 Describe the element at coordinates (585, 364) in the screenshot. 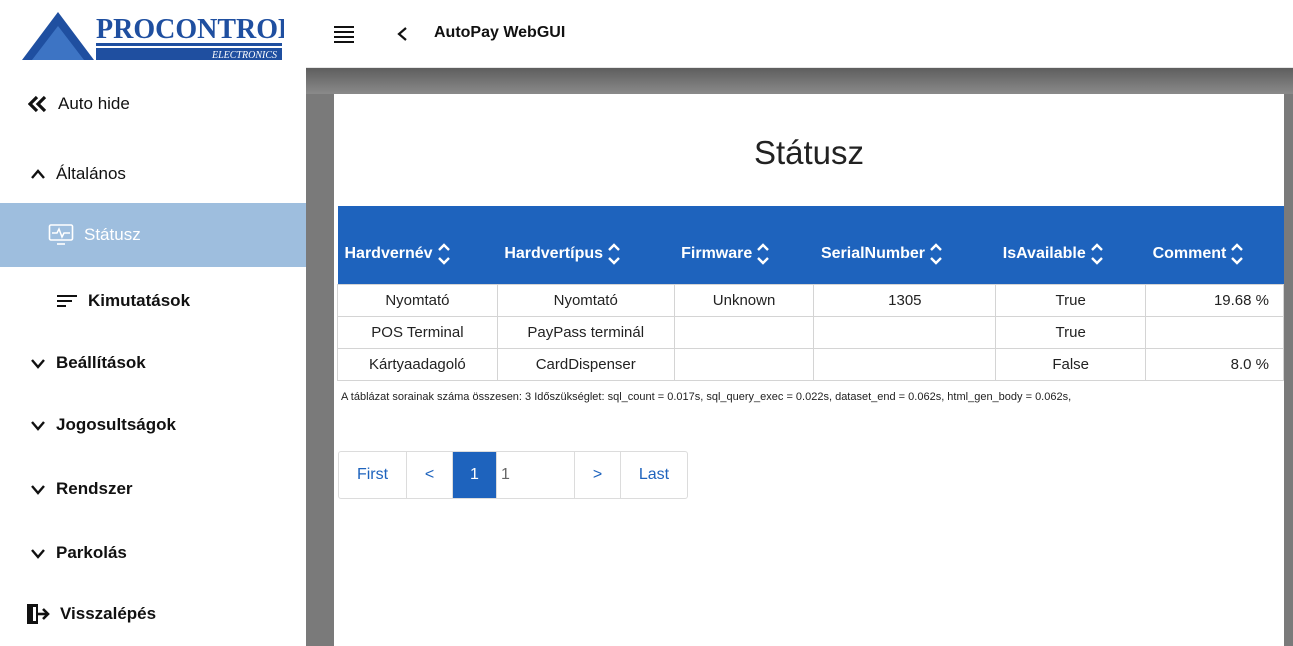

I see `table-cell: CardDispenser` at that location.